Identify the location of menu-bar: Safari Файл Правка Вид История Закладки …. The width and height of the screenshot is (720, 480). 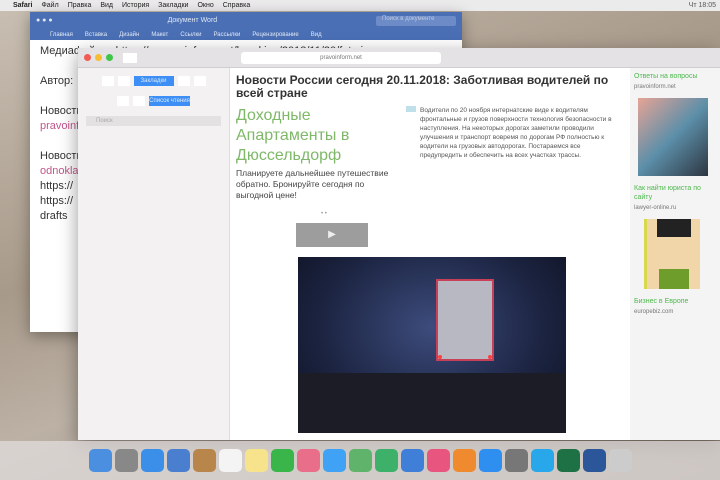
(360, 5).